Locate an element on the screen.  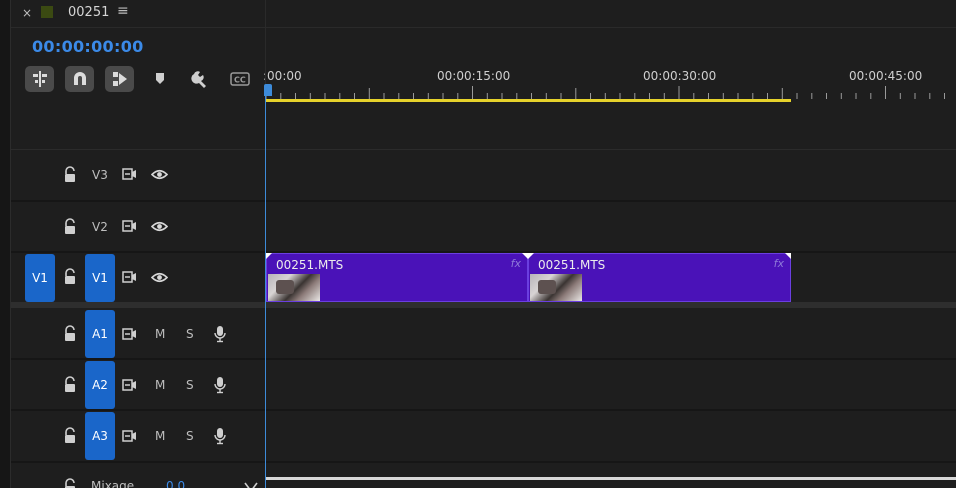
insert-snap-button is located at coordinates (39, 79).